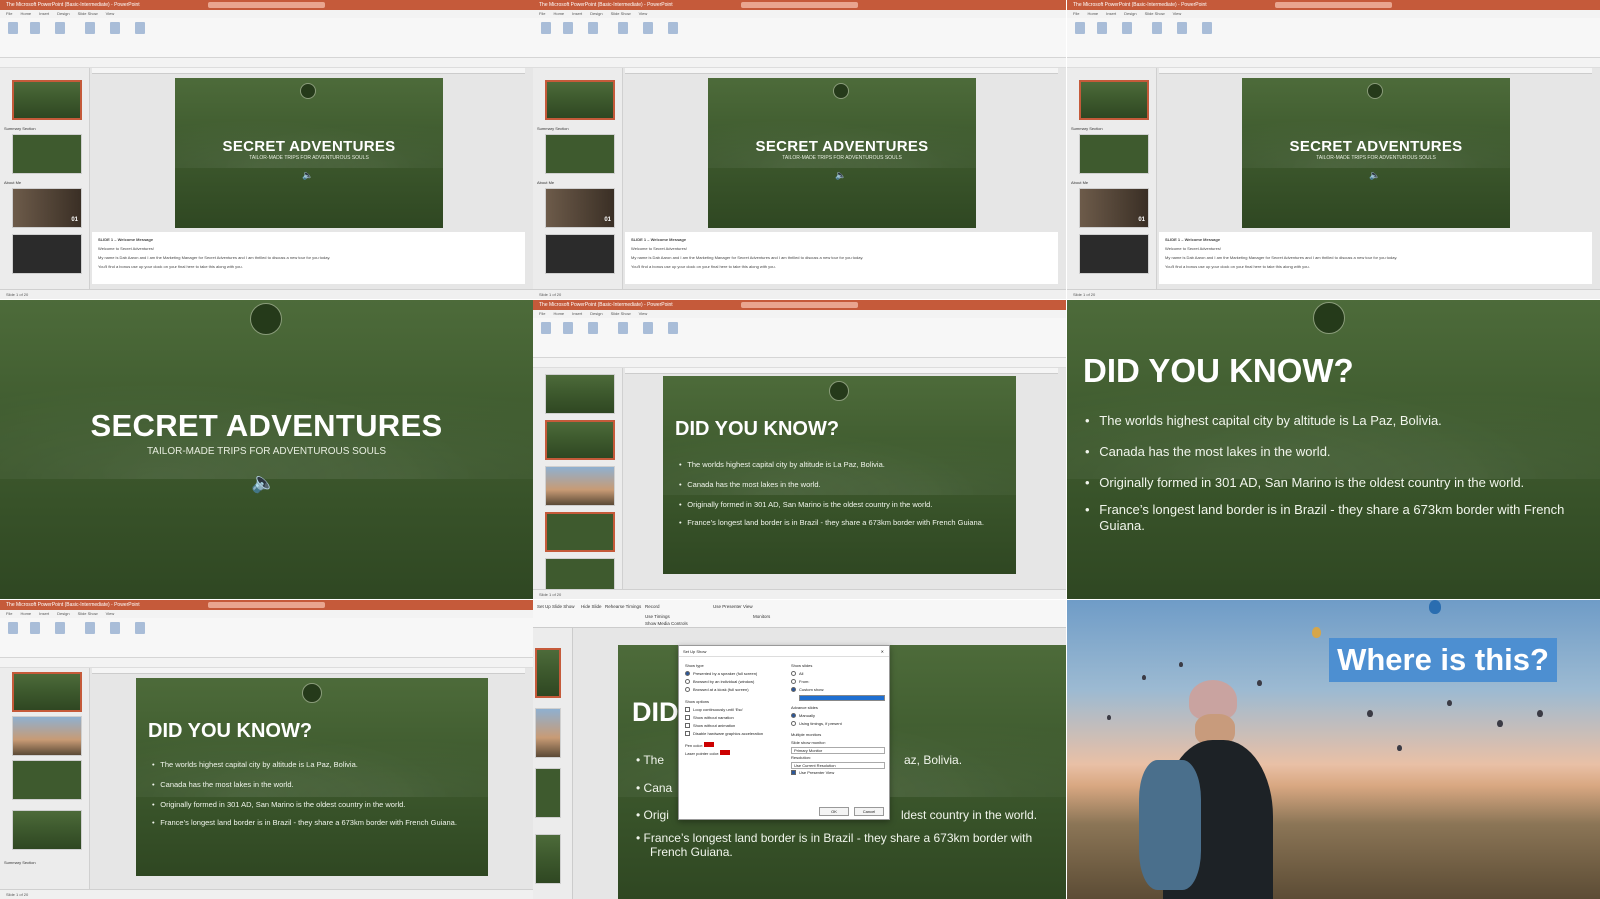 This screenshot has height=899, width=1600. What do you see at coordinates (834, 811) in the screenshot?
I see `ok-button: OK` at bounding box center [834, 811].